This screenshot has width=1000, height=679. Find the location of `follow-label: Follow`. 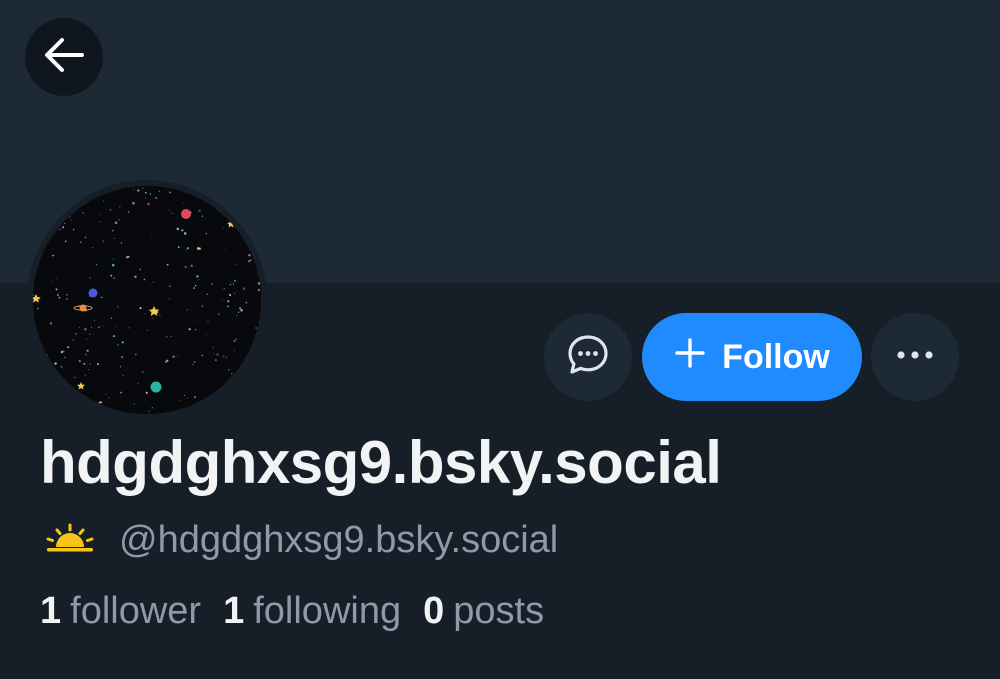

follow-label: Follow is located at coordinates (776, 356).